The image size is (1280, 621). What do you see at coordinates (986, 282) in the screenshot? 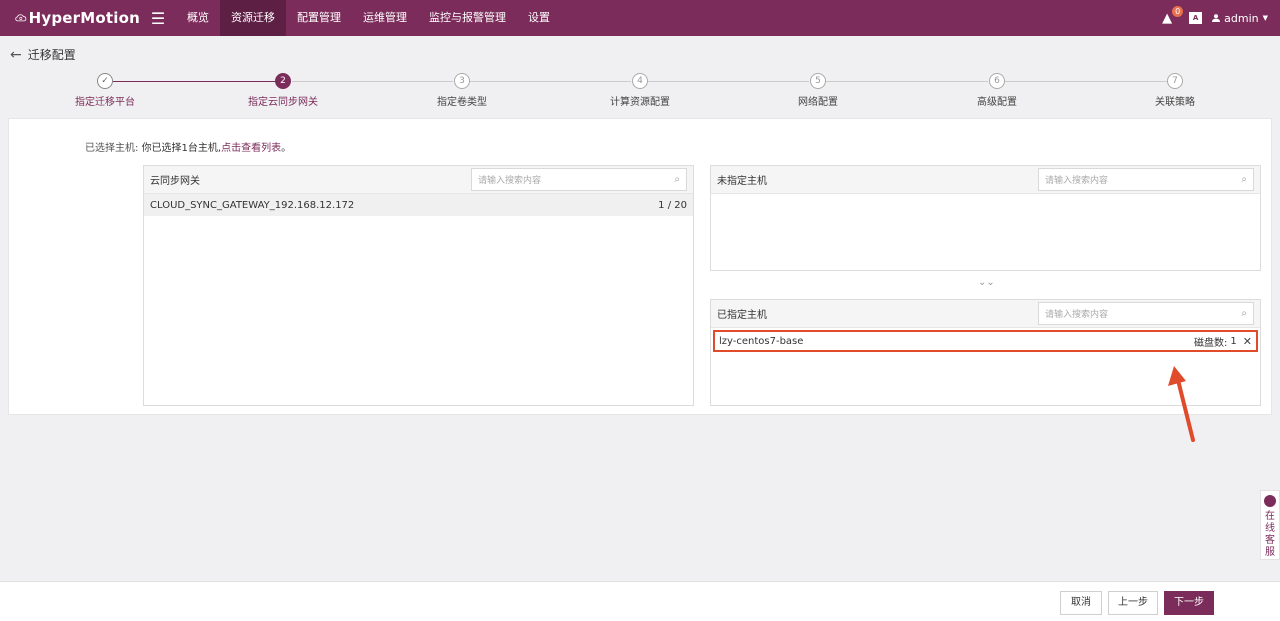
I see `double-chevron-down-icon: ⌄⌄` at bounding box center [986, 282].